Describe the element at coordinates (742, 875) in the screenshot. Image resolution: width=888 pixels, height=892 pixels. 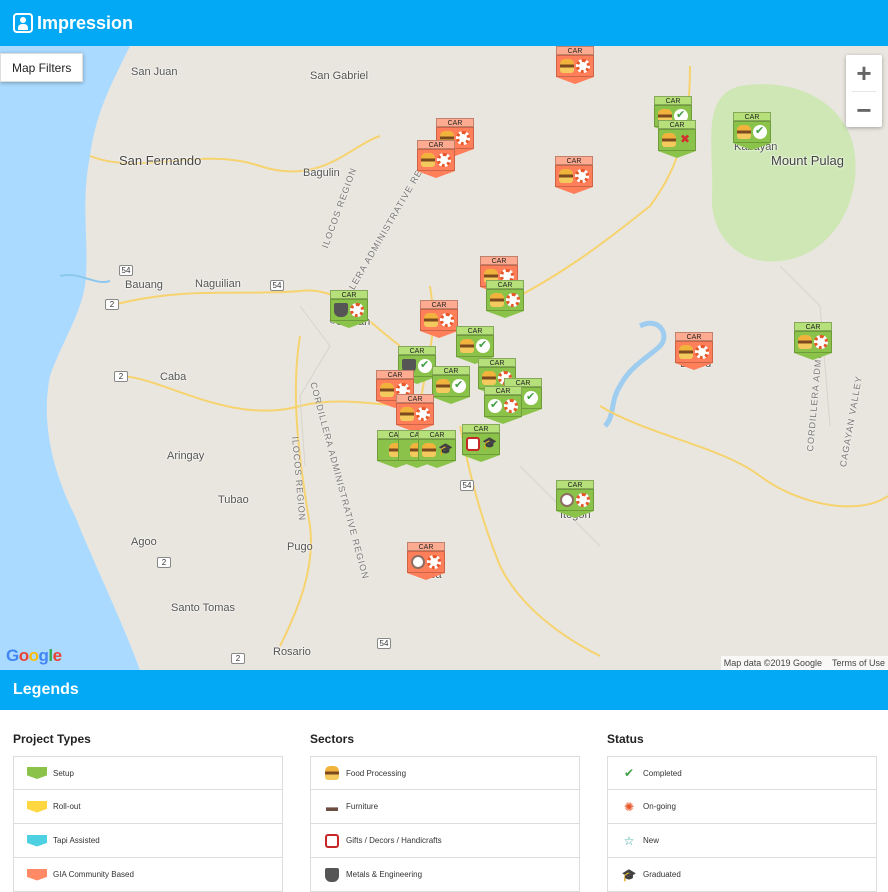
I see `legend-item-graduated: 🎓 Graduated` at that location.